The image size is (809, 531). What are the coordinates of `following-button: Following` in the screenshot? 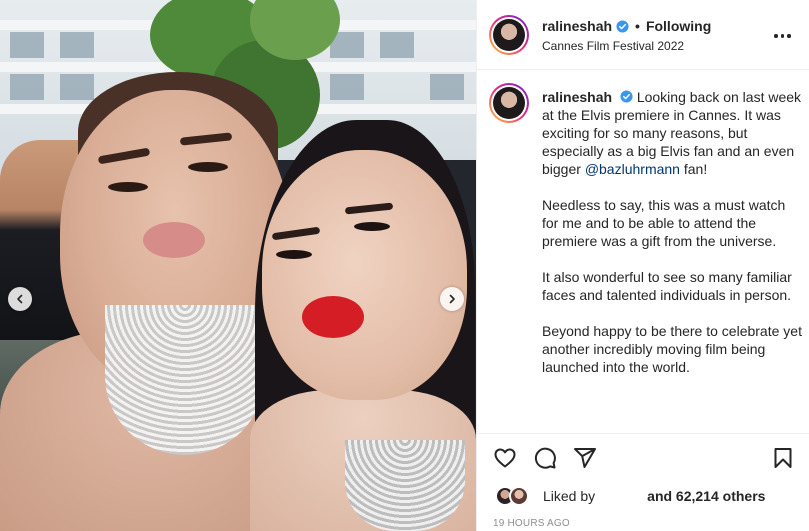 It's located at (678, 26).